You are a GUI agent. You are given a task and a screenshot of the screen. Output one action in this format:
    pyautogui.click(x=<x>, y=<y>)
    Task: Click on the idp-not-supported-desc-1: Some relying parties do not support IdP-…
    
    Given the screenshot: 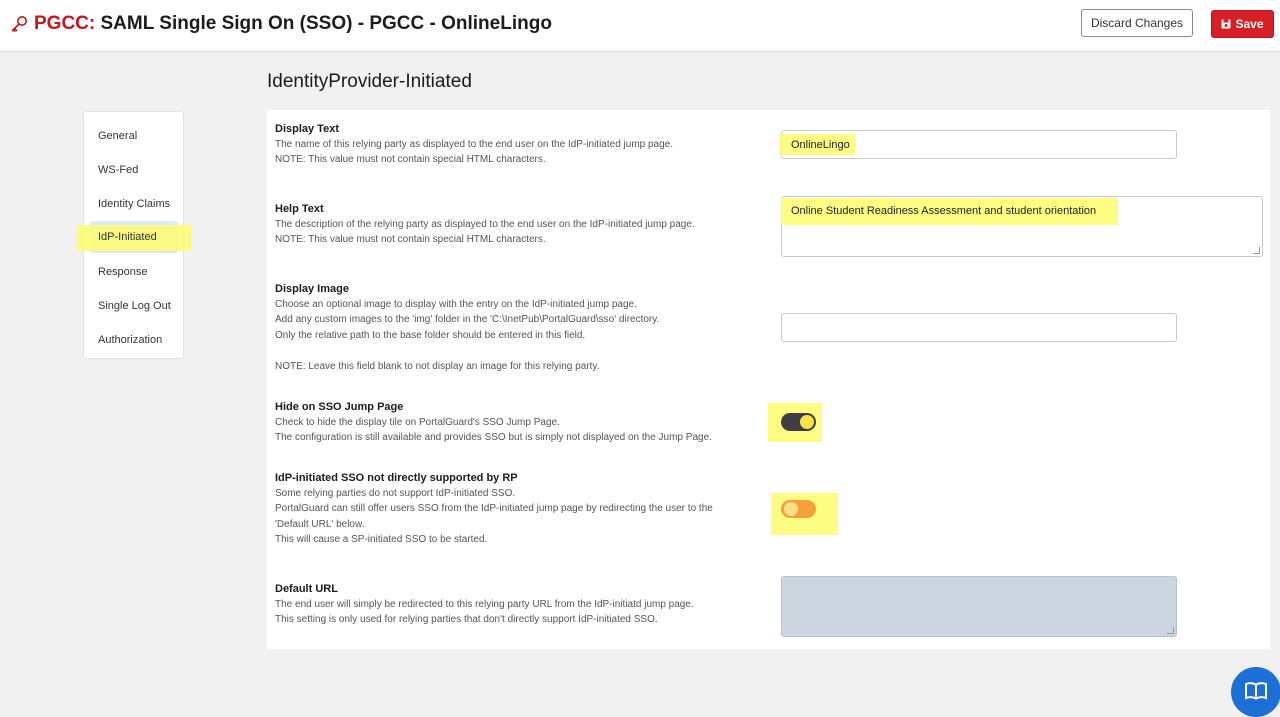 What is the action you would take?
    pyautogui.click(x=395, y=493)
    